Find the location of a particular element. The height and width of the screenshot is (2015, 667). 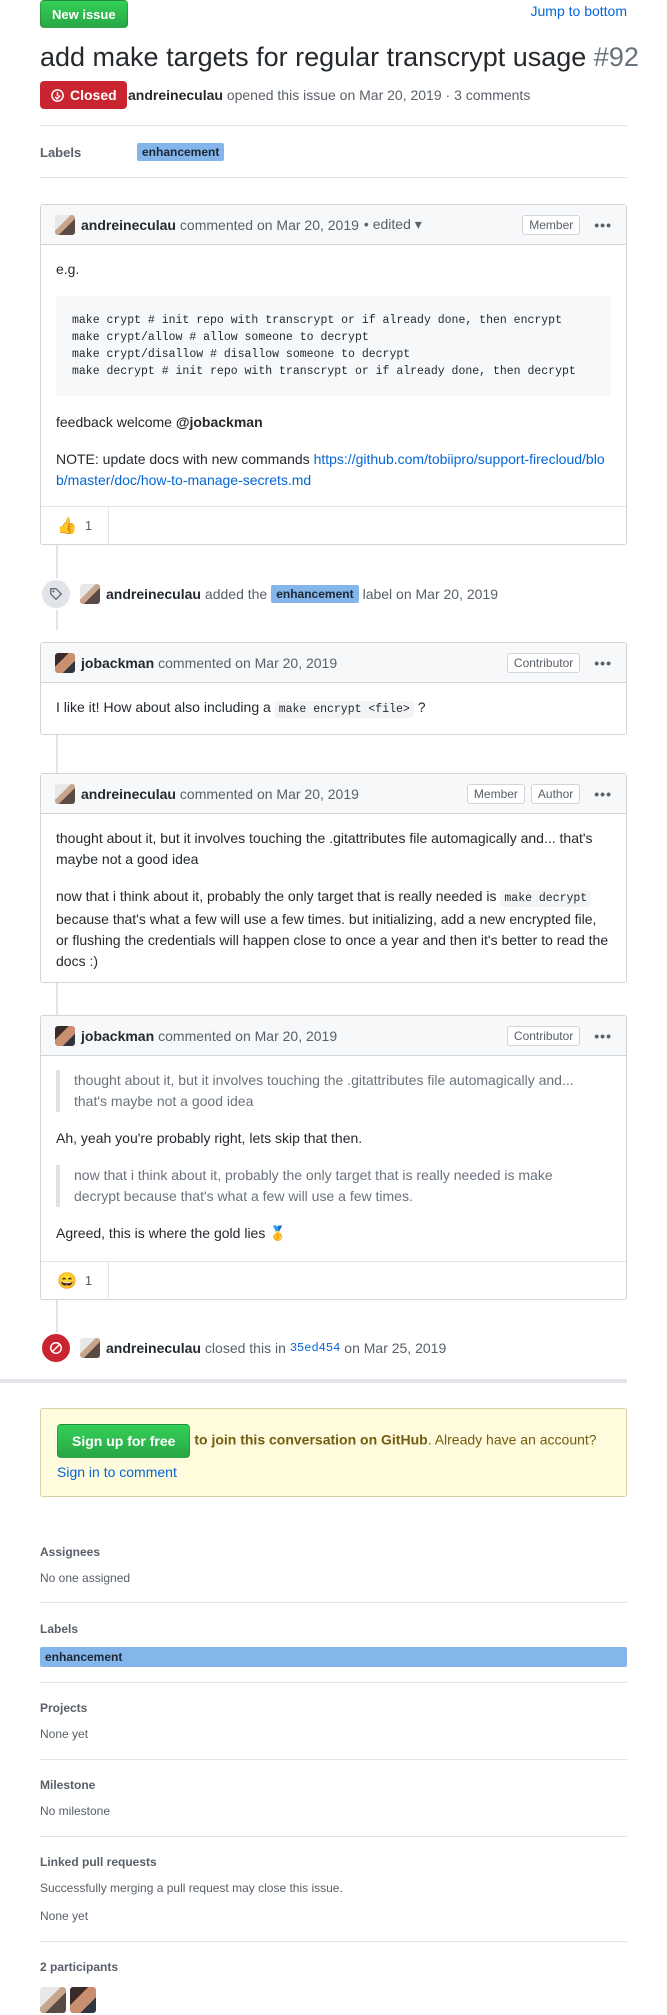

issue-number: #92 is located at coordinates (616, 57).